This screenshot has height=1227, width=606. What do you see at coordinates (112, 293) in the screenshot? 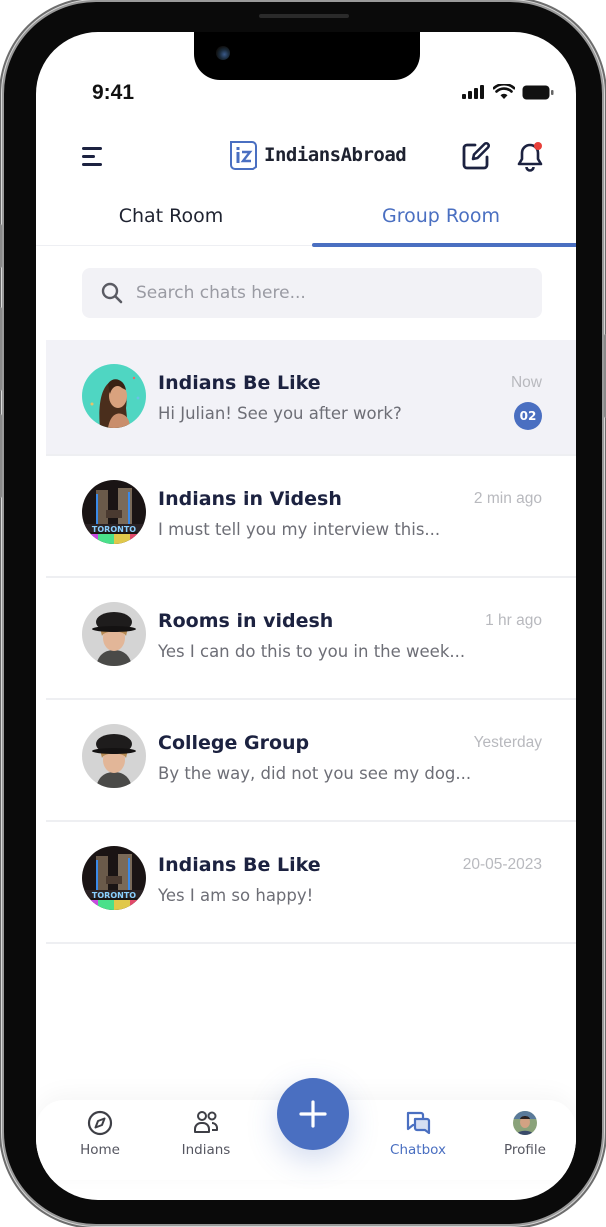
I see `search-icon` at bounding box center [112, 293].